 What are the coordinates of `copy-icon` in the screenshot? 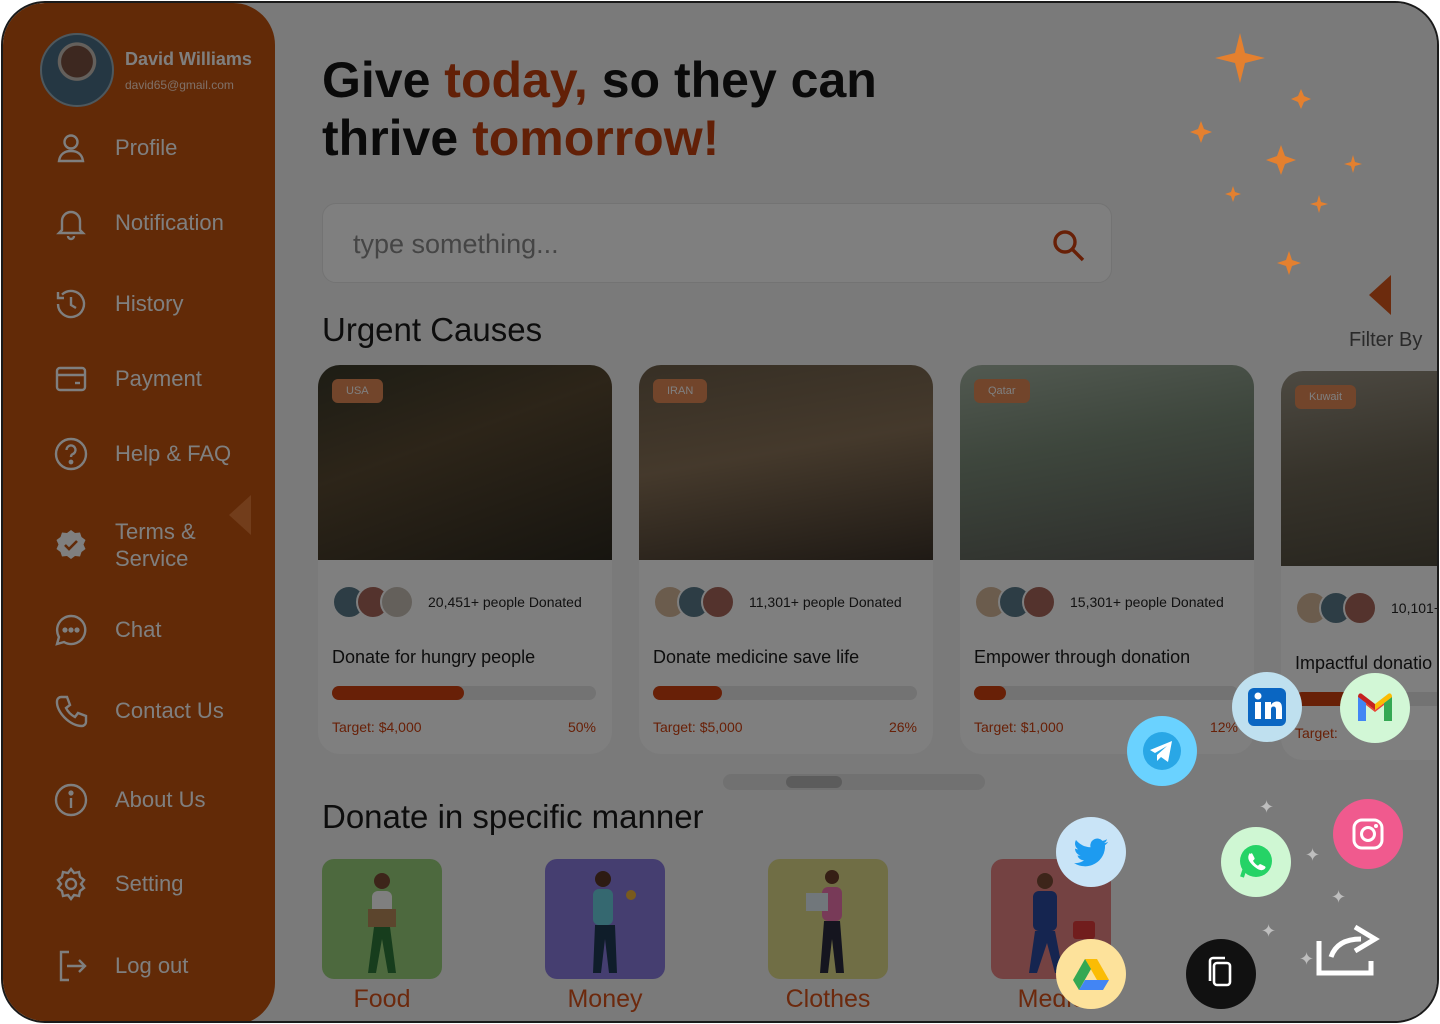 It's located at (1220, 971).